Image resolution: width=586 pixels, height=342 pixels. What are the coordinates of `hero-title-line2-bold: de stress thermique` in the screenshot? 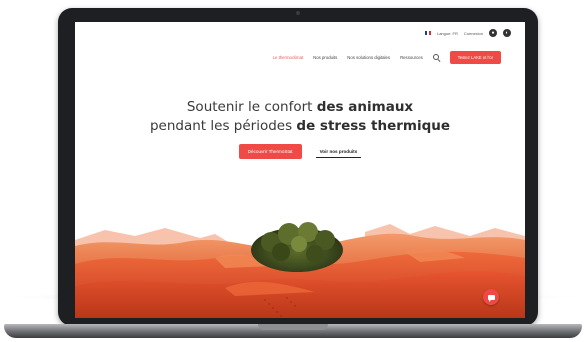 It's located at (373, 126).